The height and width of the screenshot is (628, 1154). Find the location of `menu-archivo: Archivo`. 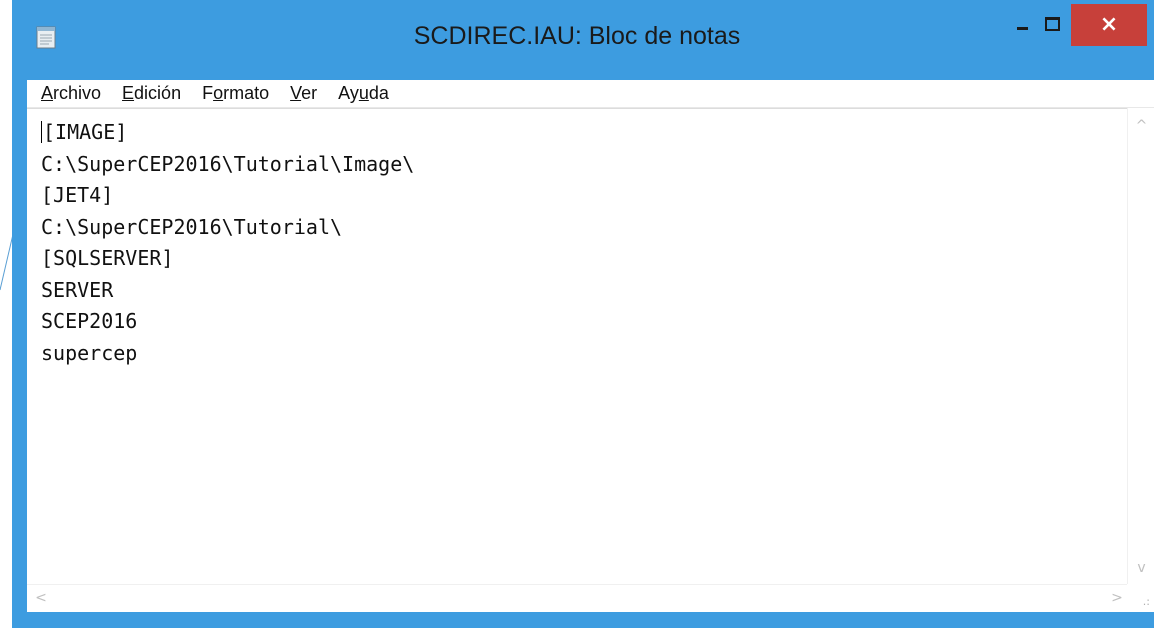

menu-archivo: Archivo is located at coordinates (71, 93).